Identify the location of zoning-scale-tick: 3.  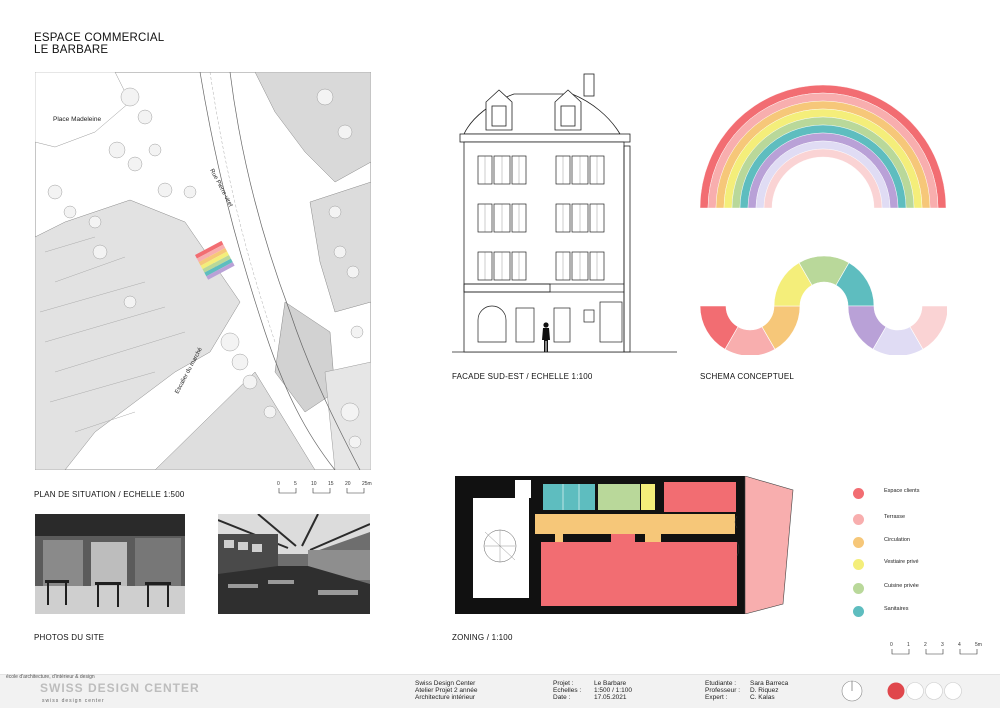
(942, 645).